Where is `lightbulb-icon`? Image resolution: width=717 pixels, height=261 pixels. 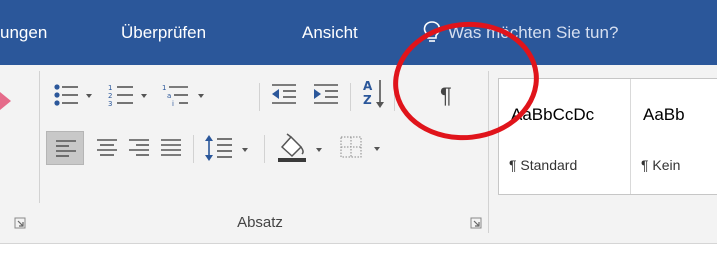
lightbulb-icon is located at coordinates (432, 32).